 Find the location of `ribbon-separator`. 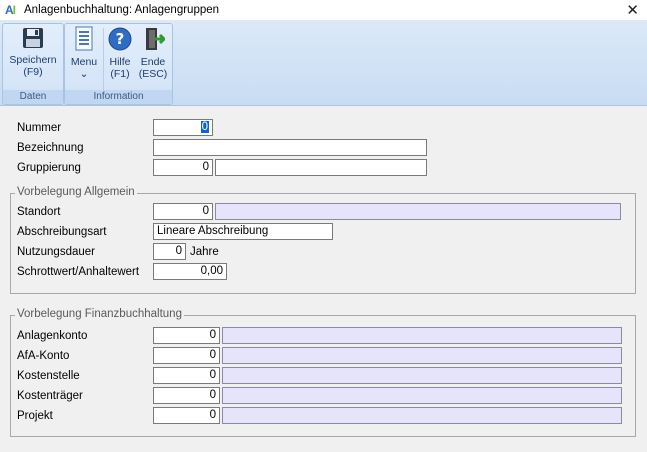

ribbon-separator is located at coordinates (103, 59).